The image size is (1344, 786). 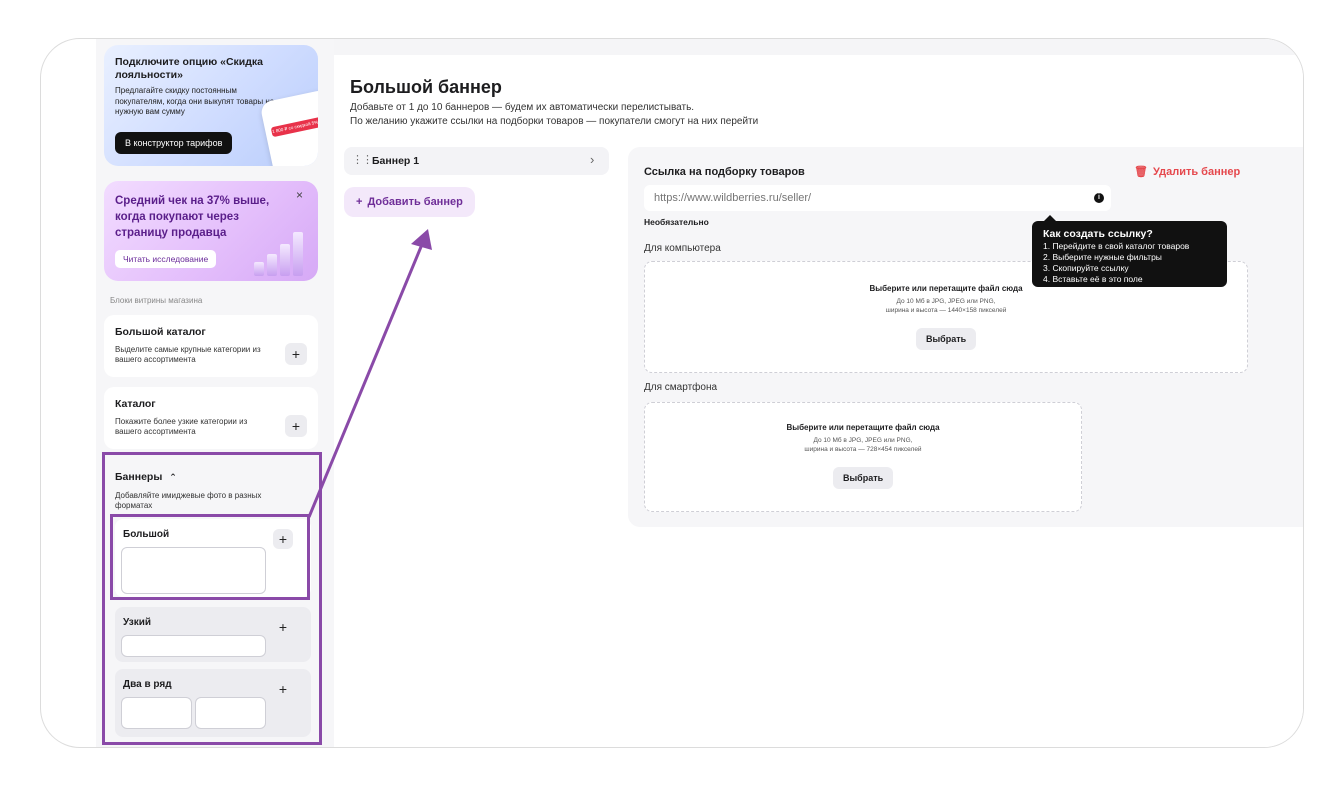 What do you see at coordinates (1102, 257) in the screenshot?
I see `tooltip-step: 2. Выберите нужные фильтры` at bounding box center [1102, 257].